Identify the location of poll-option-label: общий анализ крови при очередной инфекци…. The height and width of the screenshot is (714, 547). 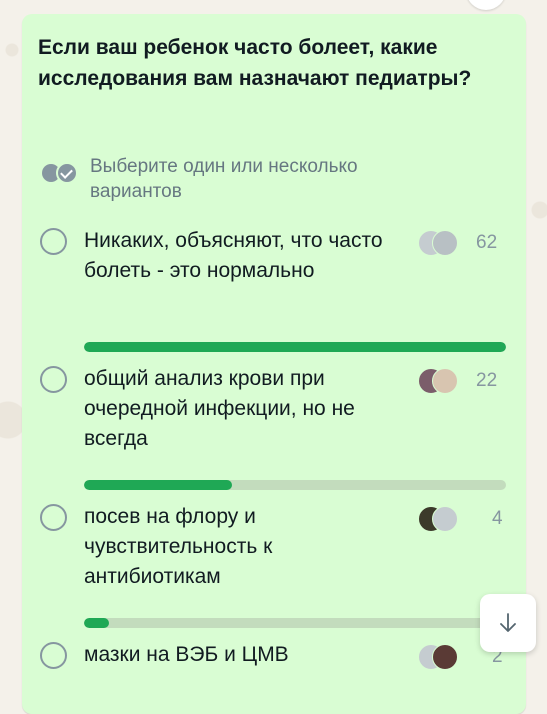
(219, 408).